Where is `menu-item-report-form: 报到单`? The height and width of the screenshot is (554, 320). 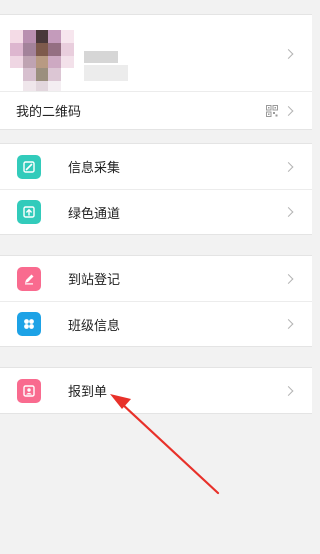
menu-item-report-form: 报到单 is located at coordinates (156, 390).